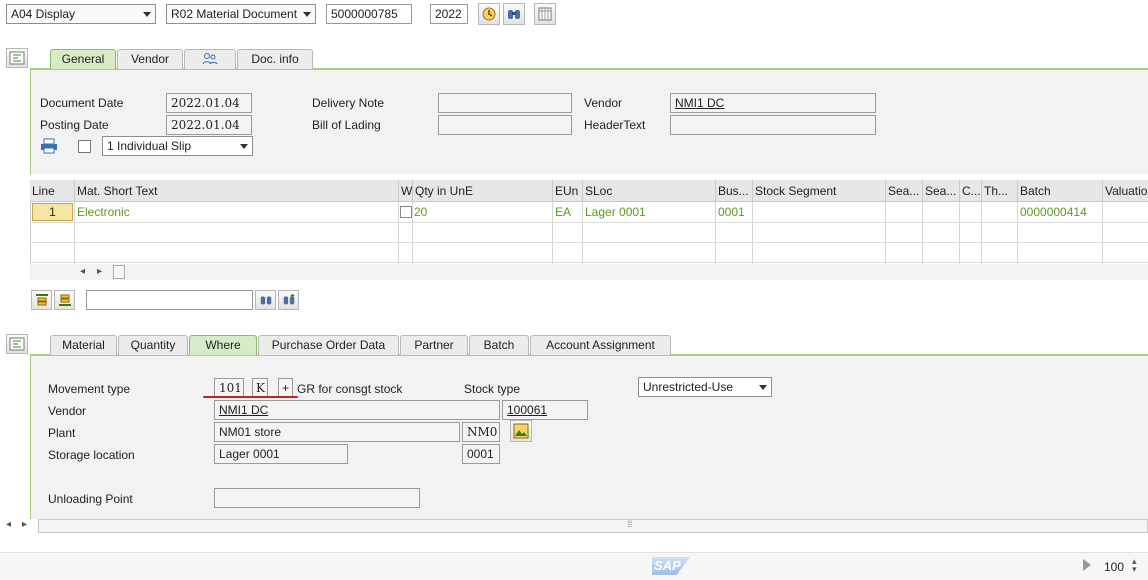  I want to click on col-qty: Qty in UnE, so click(482, 191).